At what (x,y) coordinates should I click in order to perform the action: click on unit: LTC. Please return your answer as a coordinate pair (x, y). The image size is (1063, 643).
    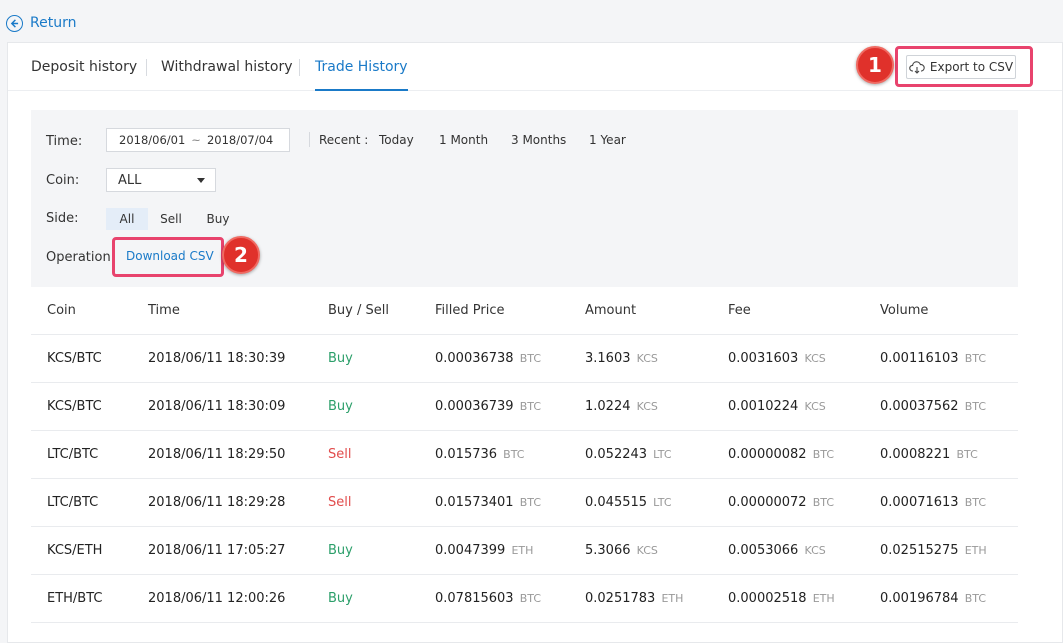
    Looking at the image, I should click on (662, 502).